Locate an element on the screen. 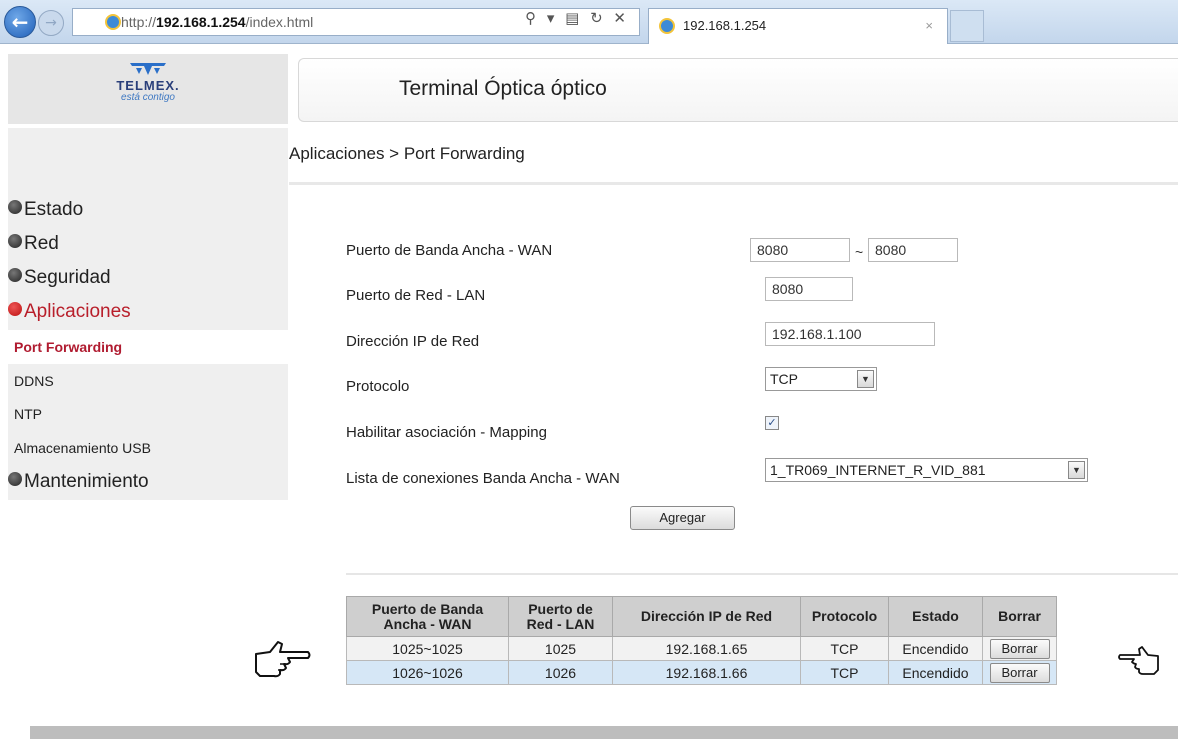  wan-port-end-input: 8080 is located at coordinates (913, 250).